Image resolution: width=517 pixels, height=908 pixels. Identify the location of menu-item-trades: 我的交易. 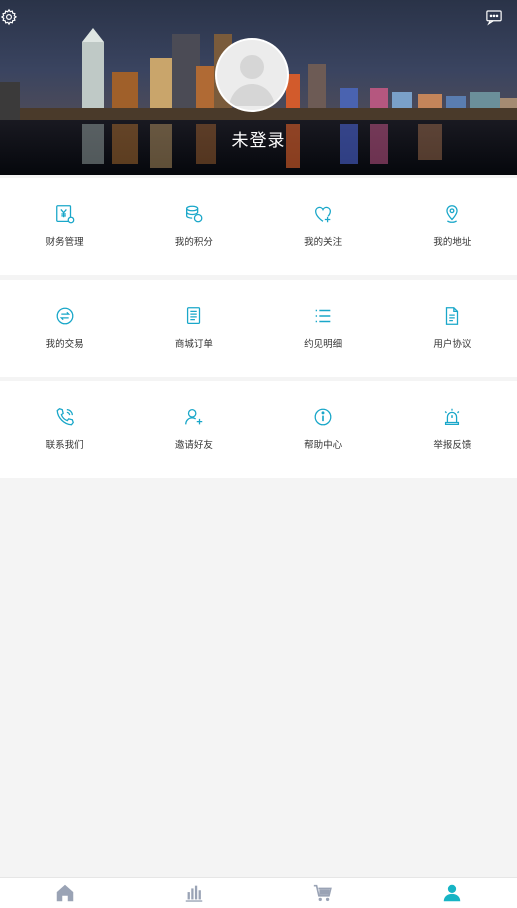
(64, 328).